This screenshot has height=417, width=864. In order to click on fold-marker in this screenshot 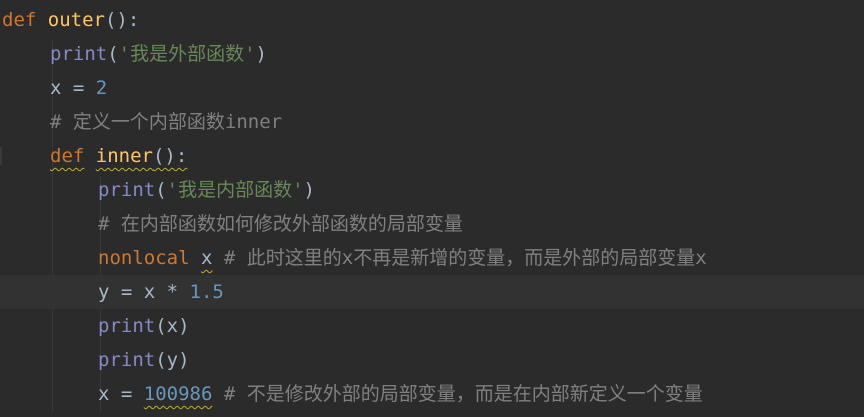, I will do `click(1, 156)`.